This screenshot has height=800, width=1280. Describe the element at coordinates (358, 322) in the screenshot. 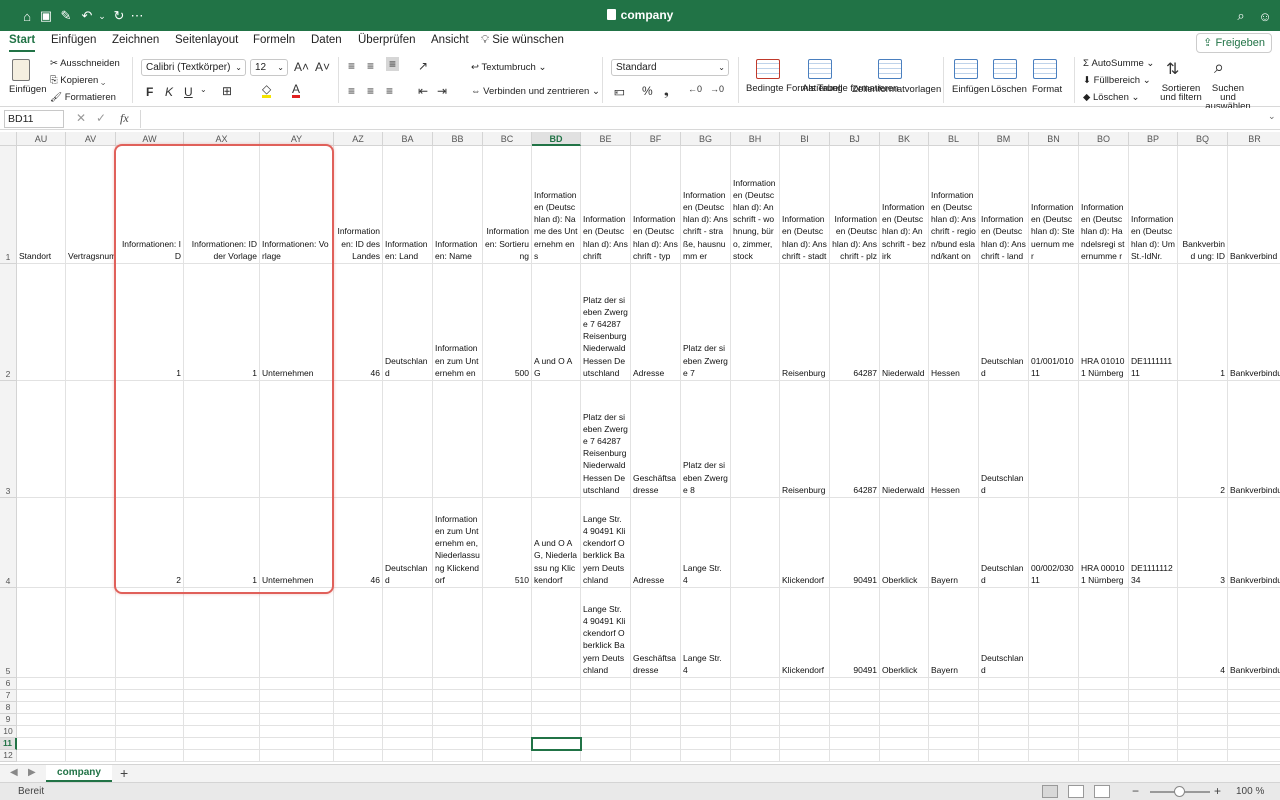

I see `cell-az2: 46` at that location.